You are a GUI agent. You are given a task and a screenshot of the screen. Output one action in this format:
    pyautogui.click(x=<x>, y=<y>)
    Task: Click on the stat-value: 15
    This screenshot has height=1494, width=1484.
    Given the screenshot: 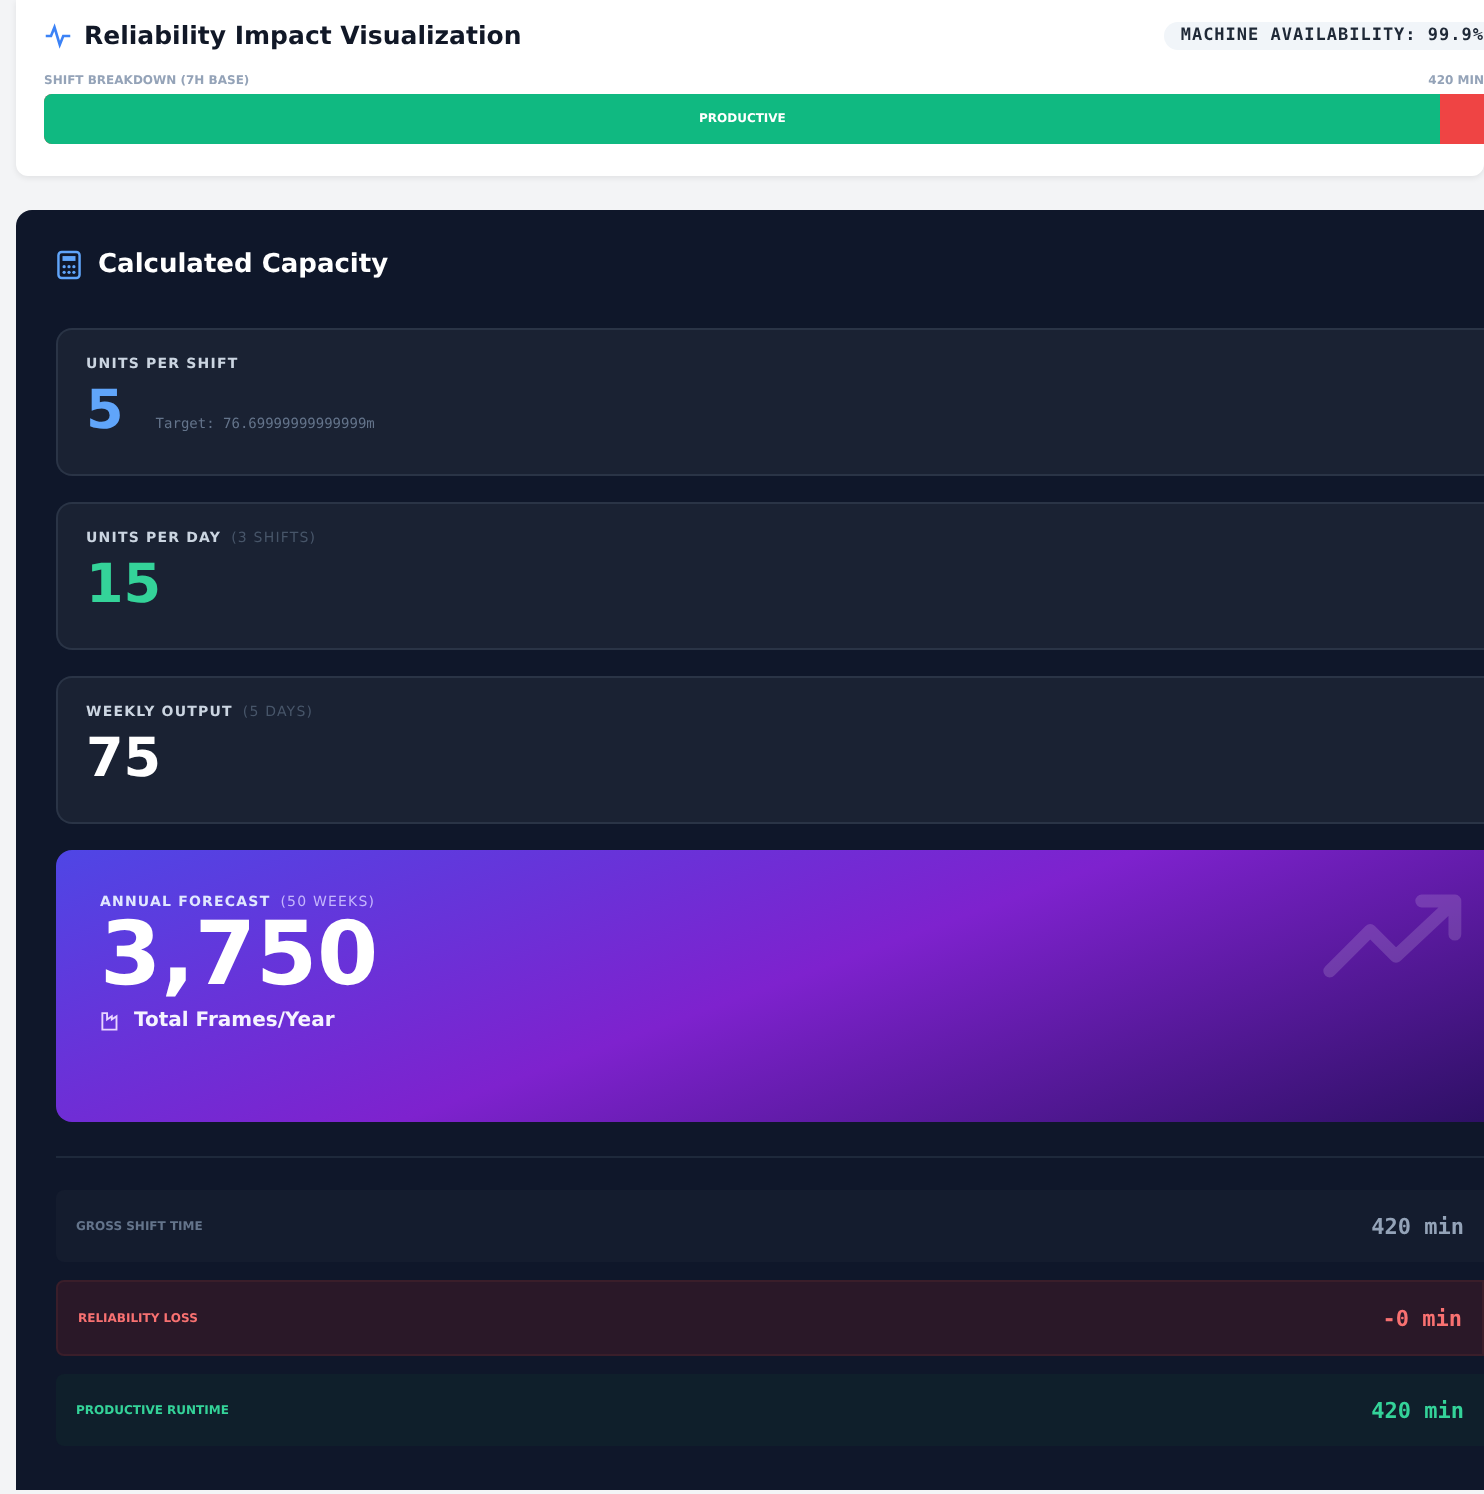 What is the action you would take?
    pyautogui.click(x=124, y=585)
    